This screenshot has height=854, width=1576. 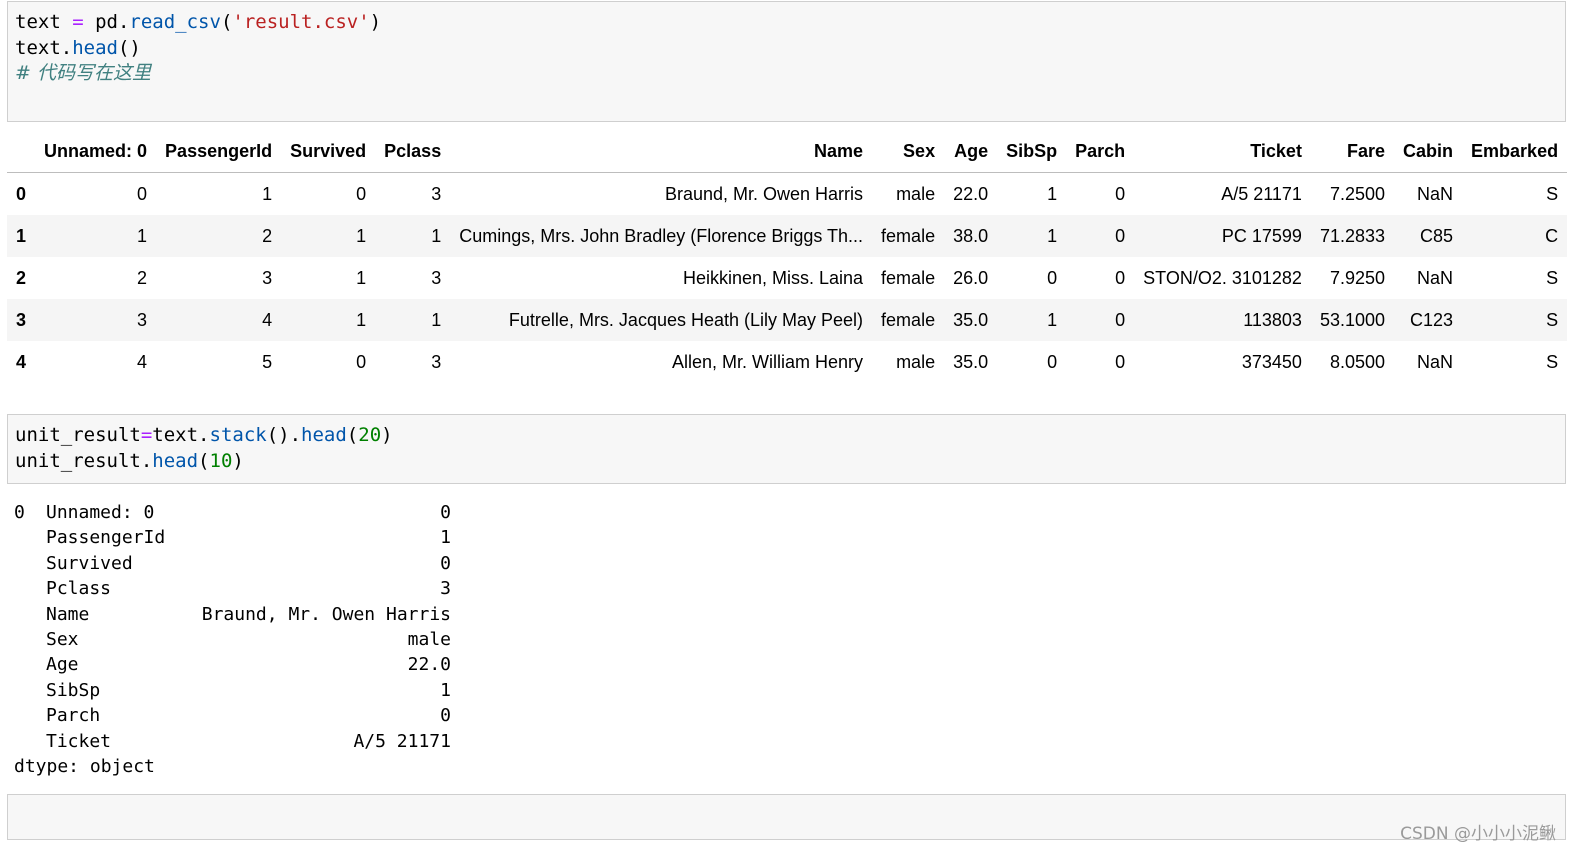 I want to click on column-header: Fare, so click(x=1352, y=151).